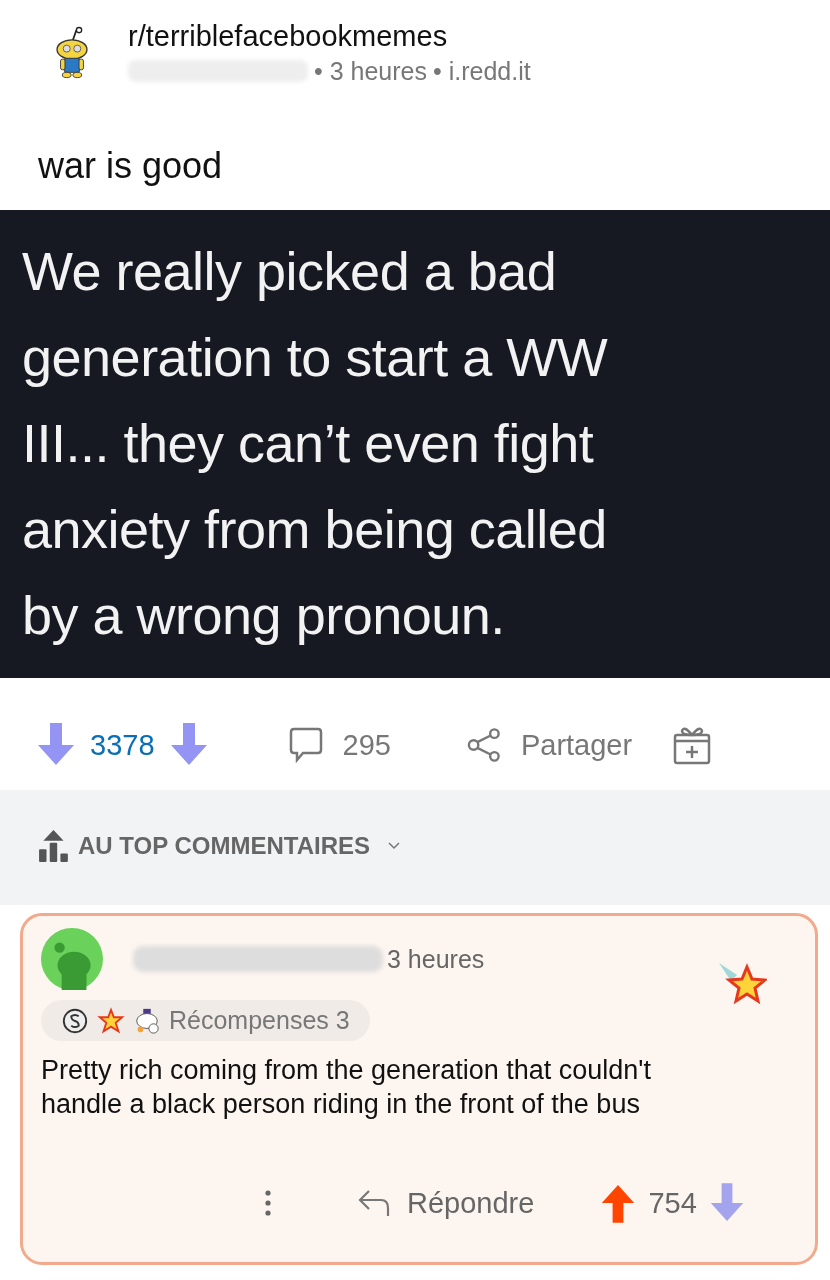 The image size is (830, 1280). I want to click on gift-icon, so click(692, 745).